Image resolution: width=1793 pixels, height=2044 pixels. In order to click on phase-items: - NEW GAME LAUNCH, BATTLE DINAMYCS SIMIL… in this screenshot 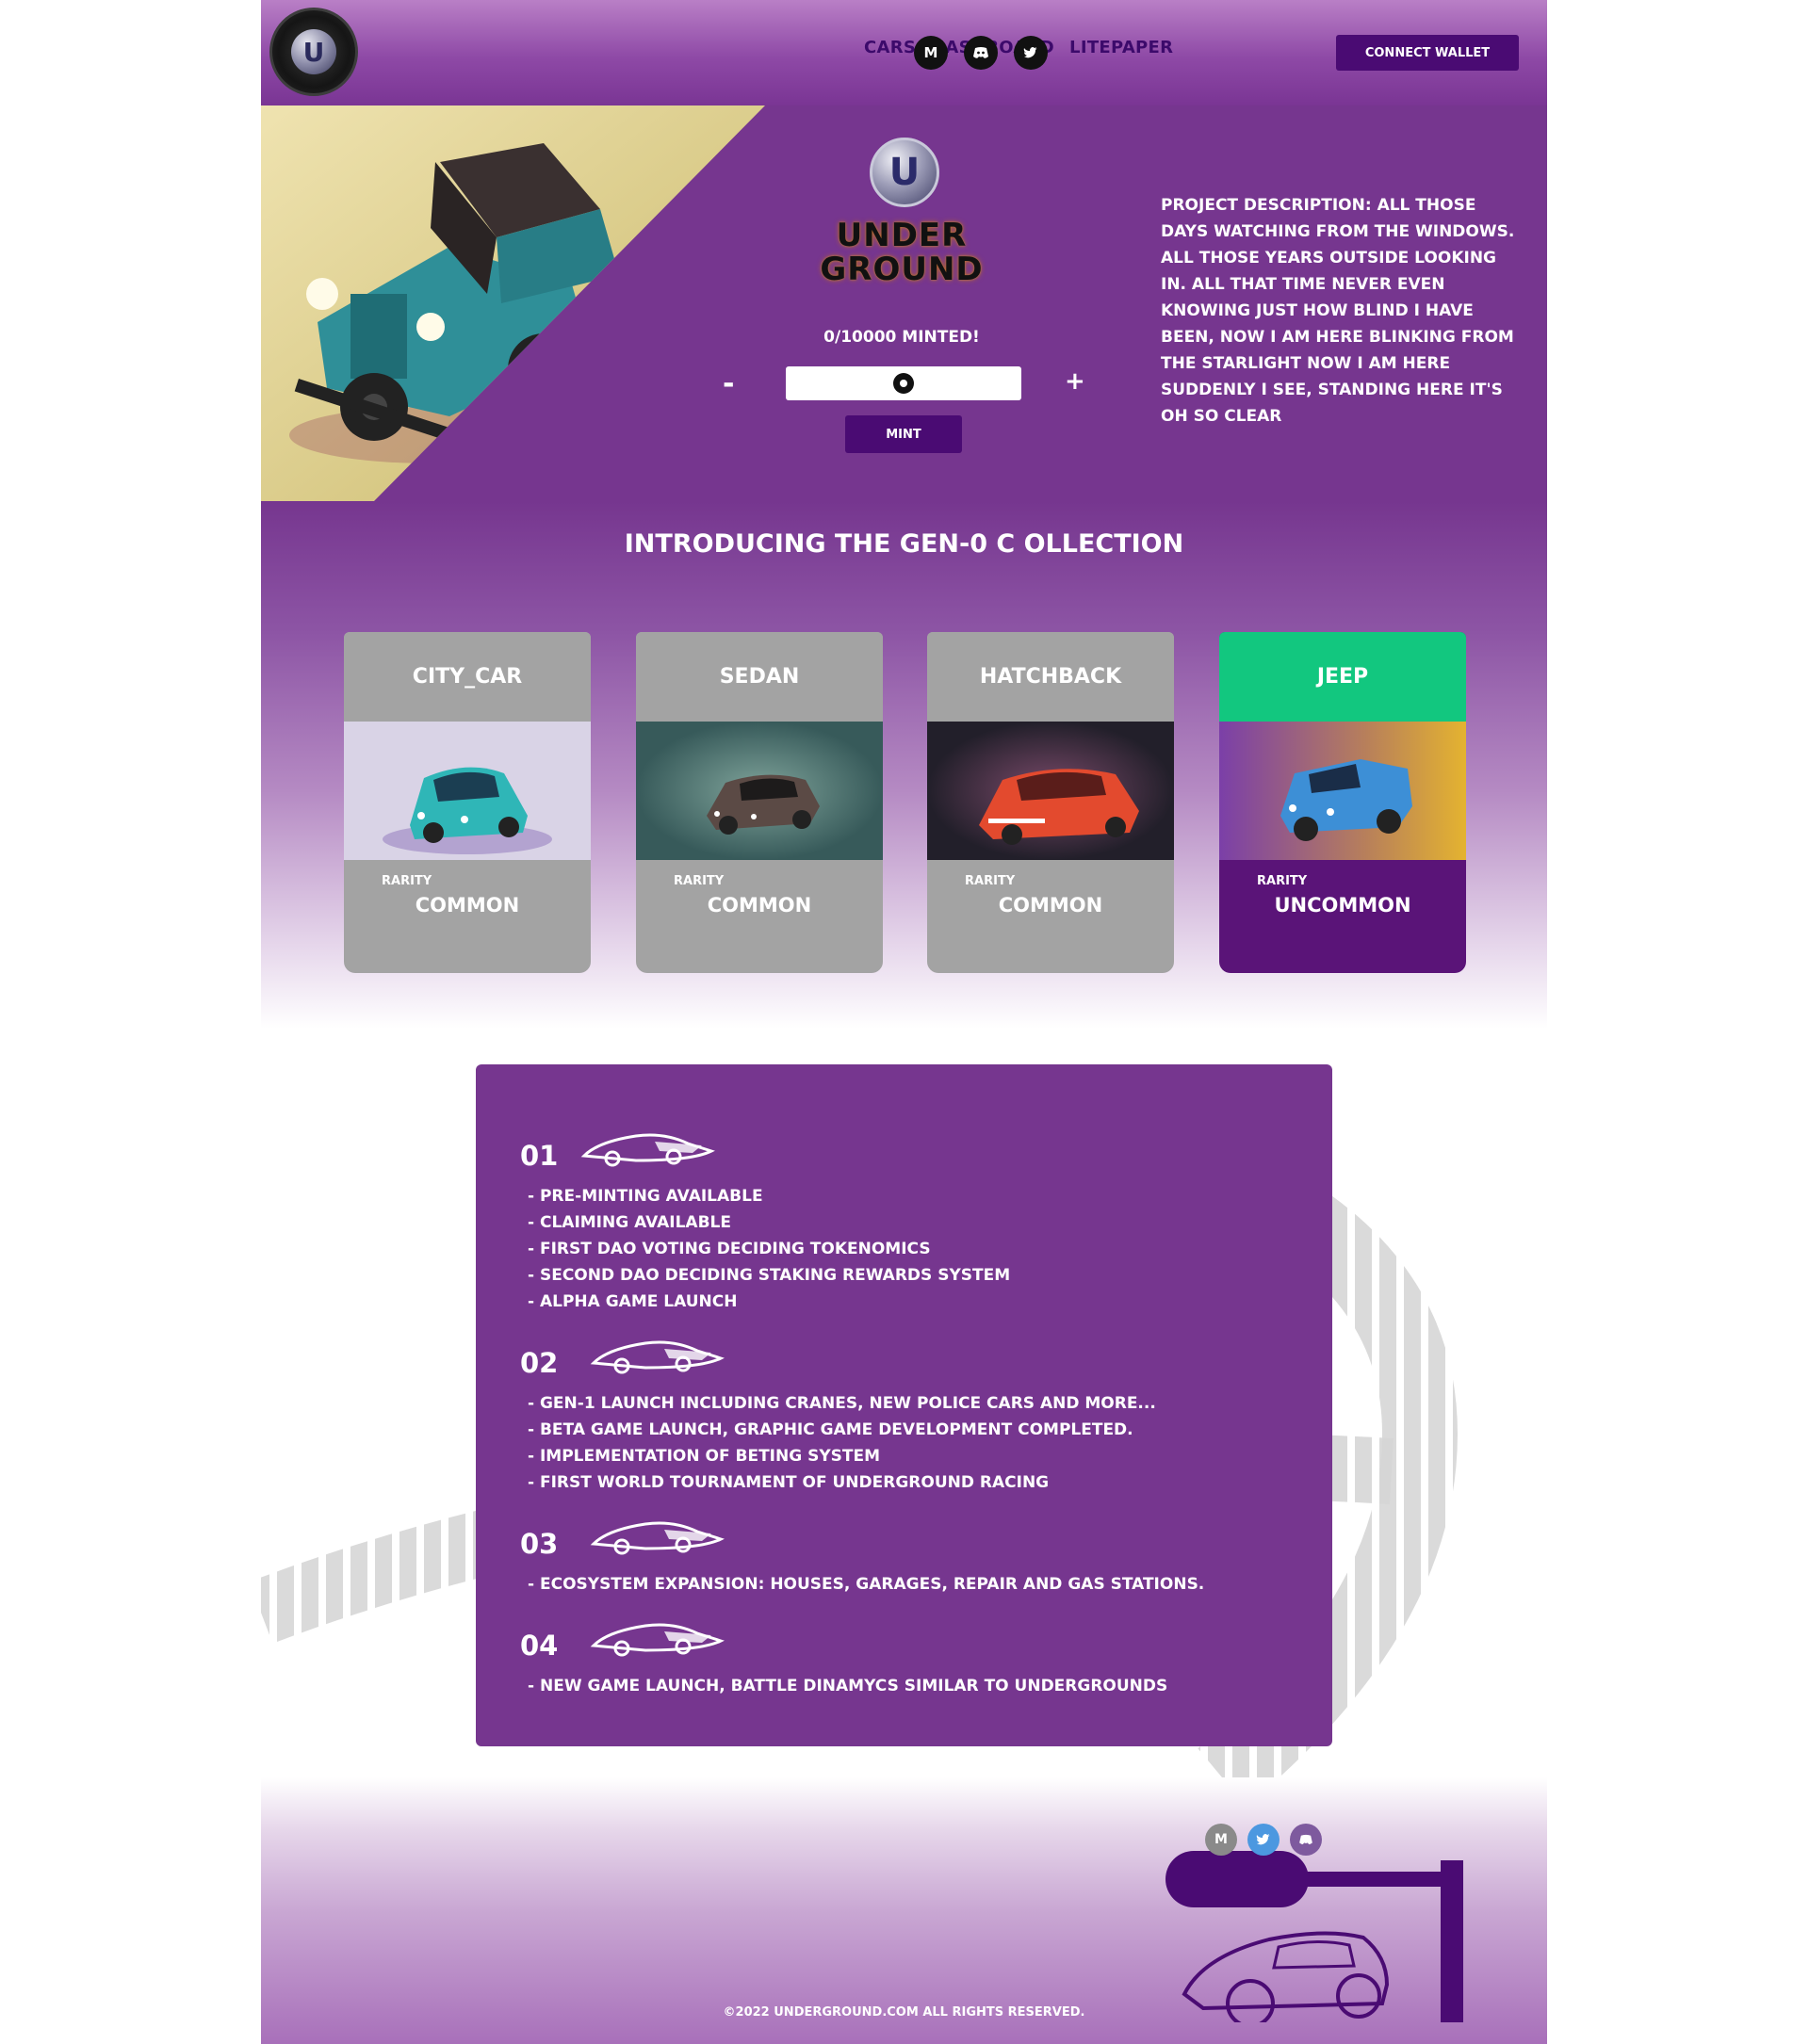, I will do `click(848, 1686)`.